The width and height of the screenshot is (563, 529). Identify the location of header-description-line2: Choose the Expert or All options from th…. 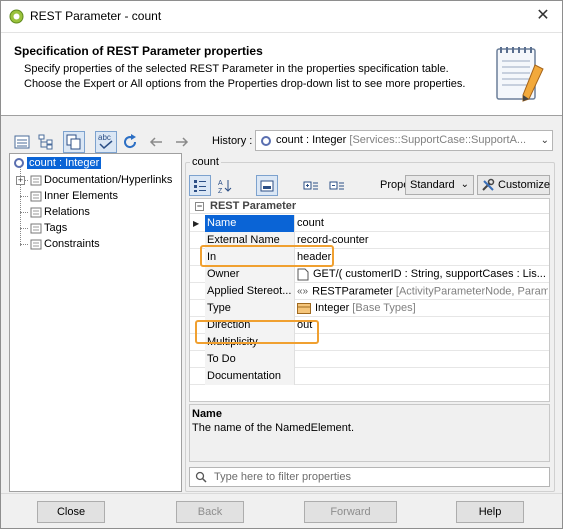
(245, 84).